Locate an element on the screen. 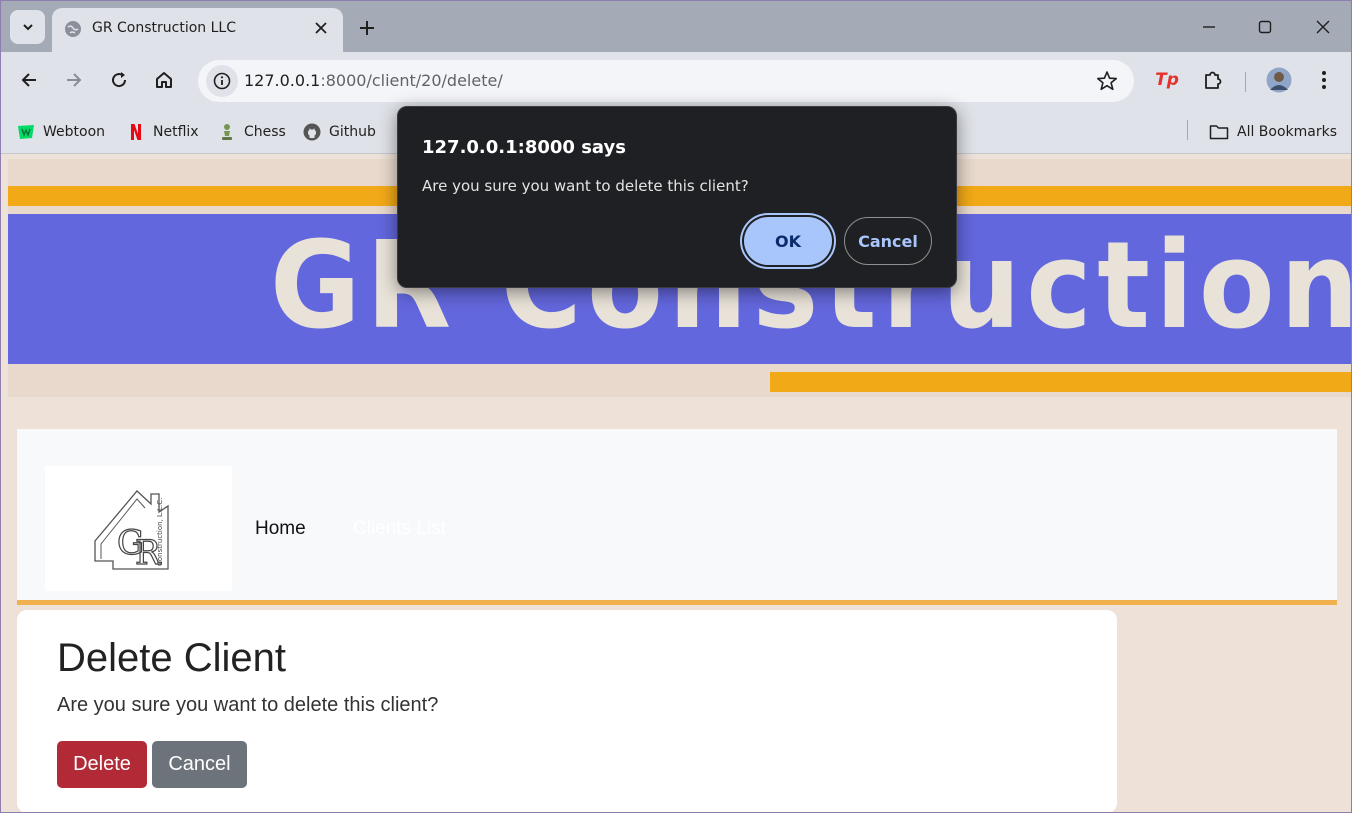  reload-button is located at coordinates (119, 80).